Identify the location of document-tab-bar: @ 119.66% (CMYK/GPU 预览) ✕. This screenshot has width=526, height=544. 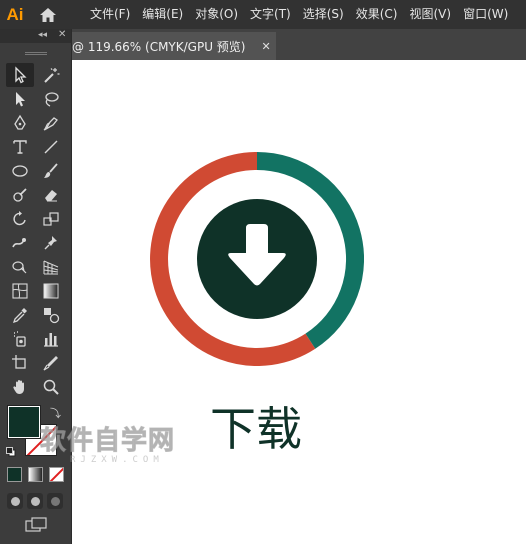
(299, 44).